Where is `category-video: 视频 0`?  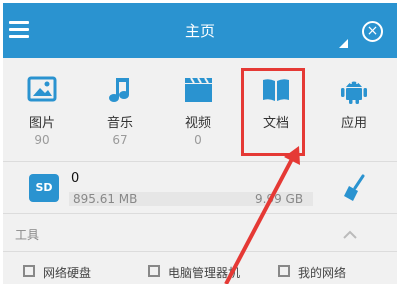 category-video: 视频 0 is located at coordinates (198, 109).